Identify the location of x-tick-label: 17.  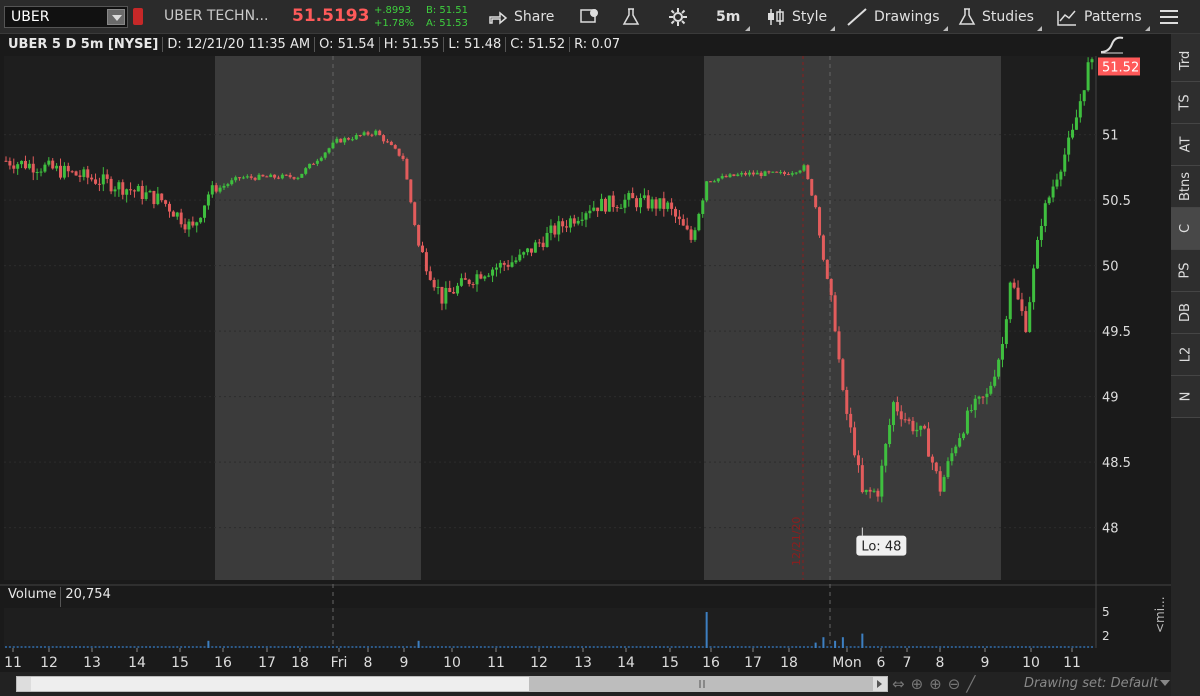
(753, 663).